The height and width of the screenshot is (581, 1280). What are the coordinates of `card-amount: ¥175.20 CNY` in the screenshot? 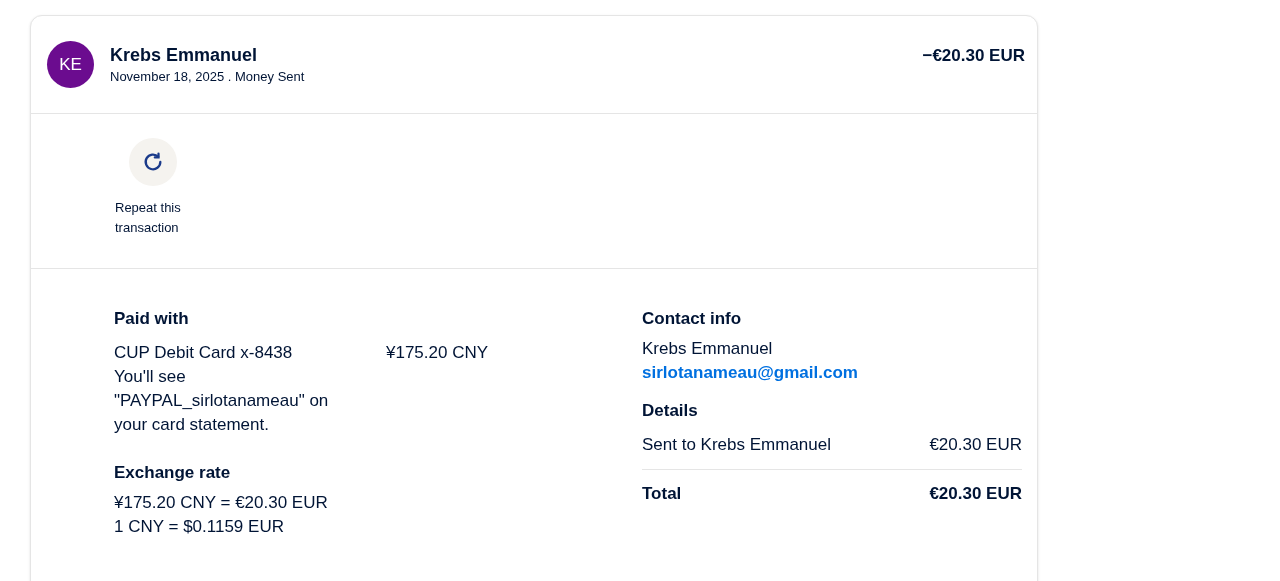 It's located at (437, 353).